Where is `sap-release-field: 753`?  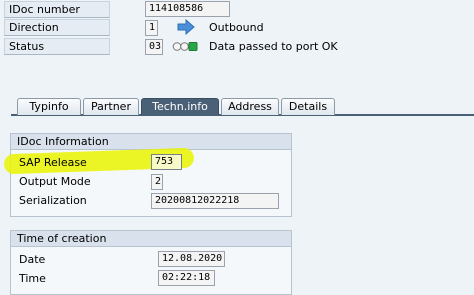
sap-release-field: 753 is located at coordinates (166, 162).